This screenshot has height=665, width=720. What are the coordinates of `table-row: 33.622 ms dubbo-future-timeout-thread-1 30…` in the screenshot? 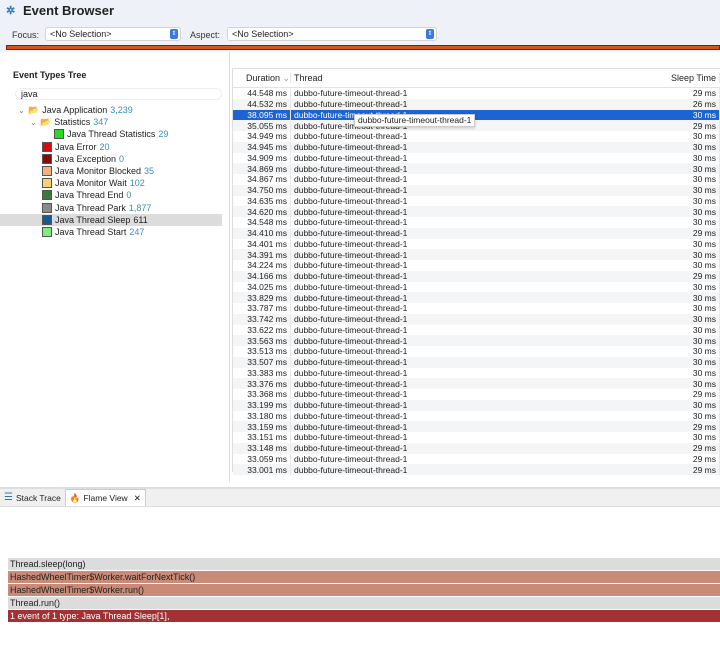 It's located at (476, 330).